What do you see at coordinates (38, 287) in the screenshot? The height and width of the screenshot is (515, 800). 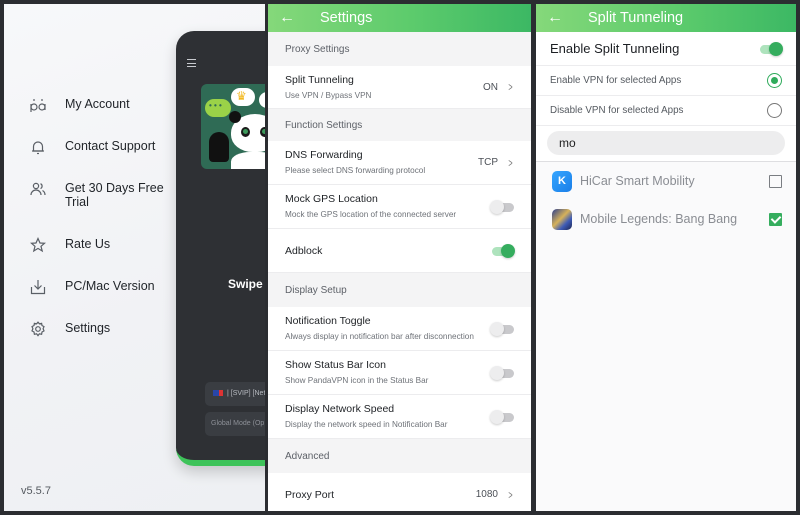 I see `download-icon` at bounding box center [38, 287].